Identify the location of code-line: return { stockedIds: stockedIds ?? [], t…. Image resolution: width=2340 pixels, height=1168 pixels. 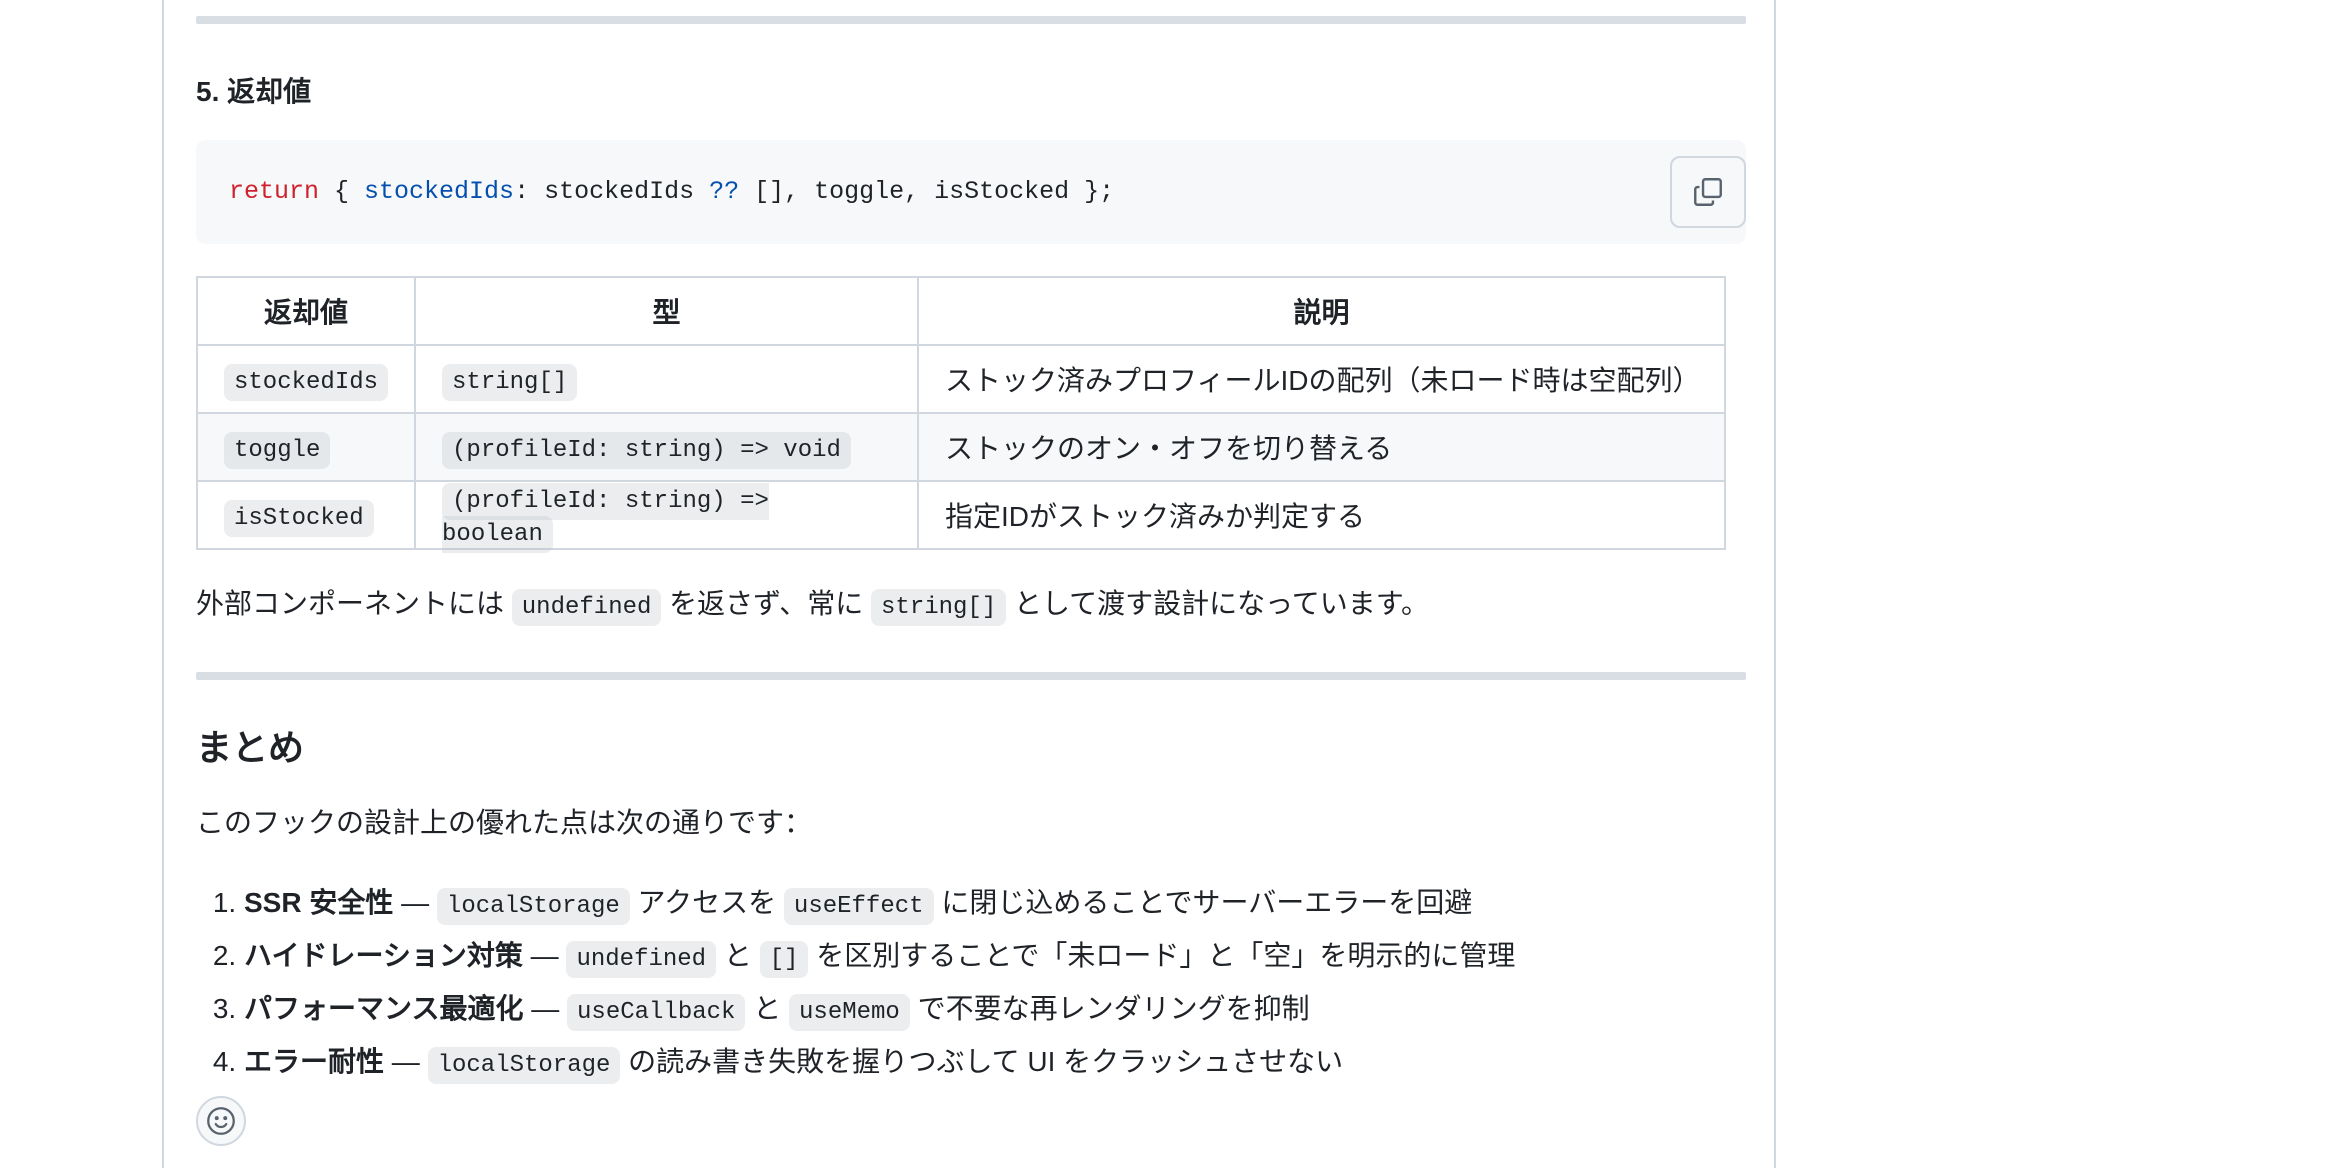
(671, 192).